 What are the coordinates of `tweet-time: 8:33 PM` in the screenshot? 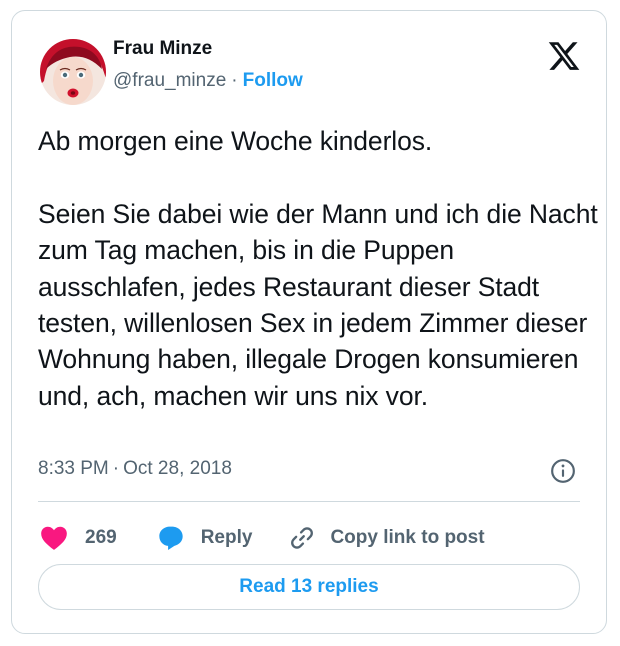 It's located at (73, 468).